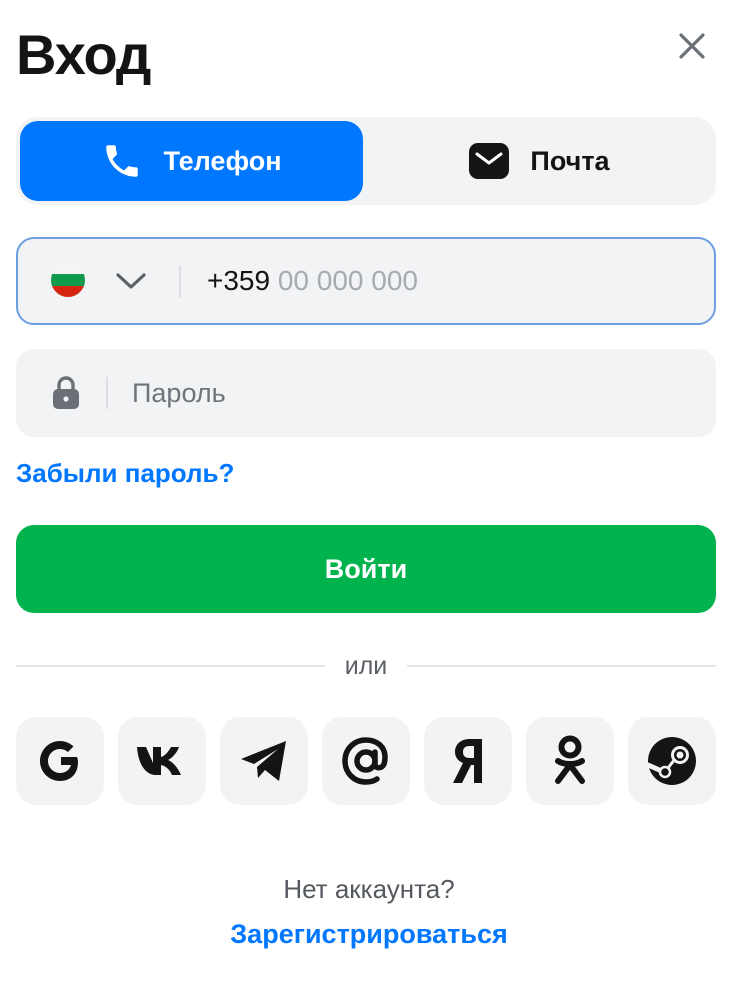  Describe the element at coordinates (239, 280) in the screenshot. I see `country-code: +359` at that location.